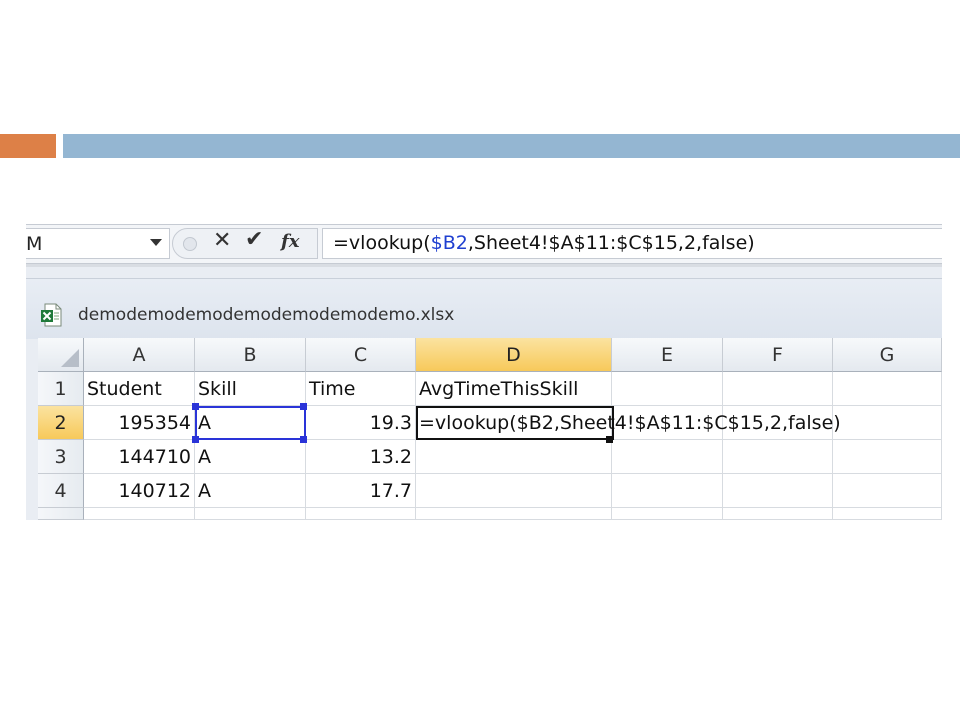  What do you see at coordinates (778, 457) in the screenshot?
I see `cell-f3` at bounding box center [778, 457].